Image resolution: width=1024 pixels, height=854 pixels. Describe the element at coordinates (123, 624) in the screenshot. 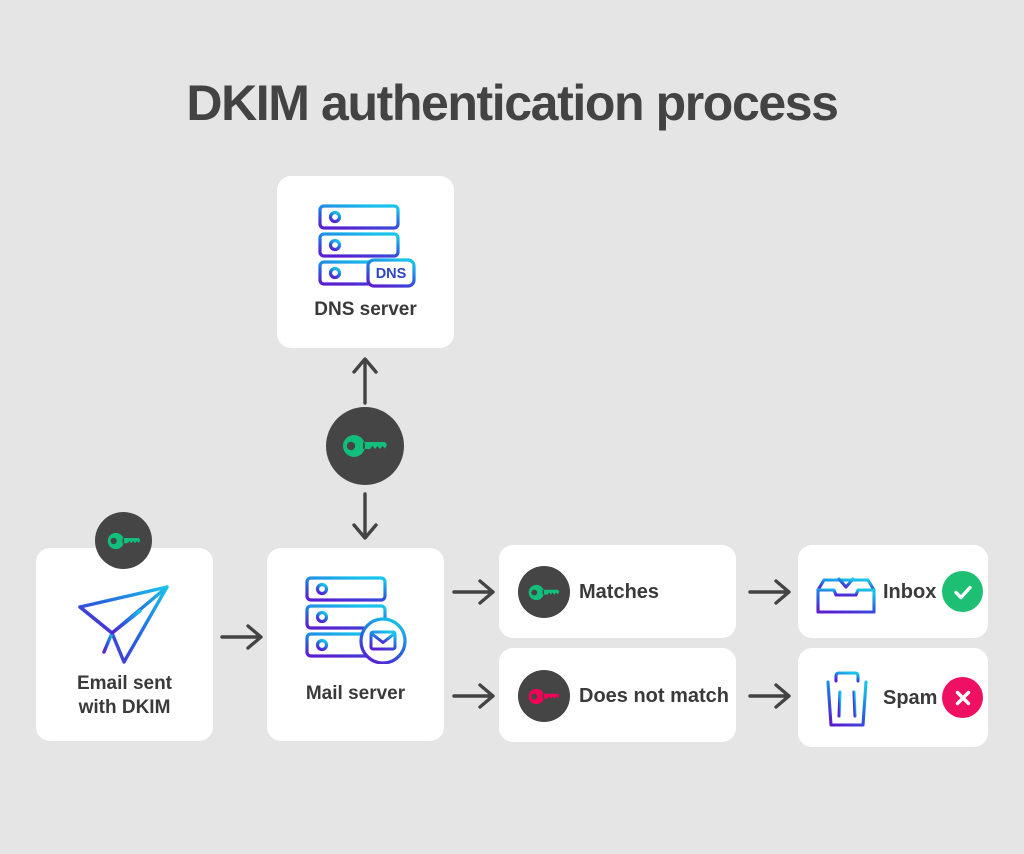

I see `paper-plane-icon` at that location.